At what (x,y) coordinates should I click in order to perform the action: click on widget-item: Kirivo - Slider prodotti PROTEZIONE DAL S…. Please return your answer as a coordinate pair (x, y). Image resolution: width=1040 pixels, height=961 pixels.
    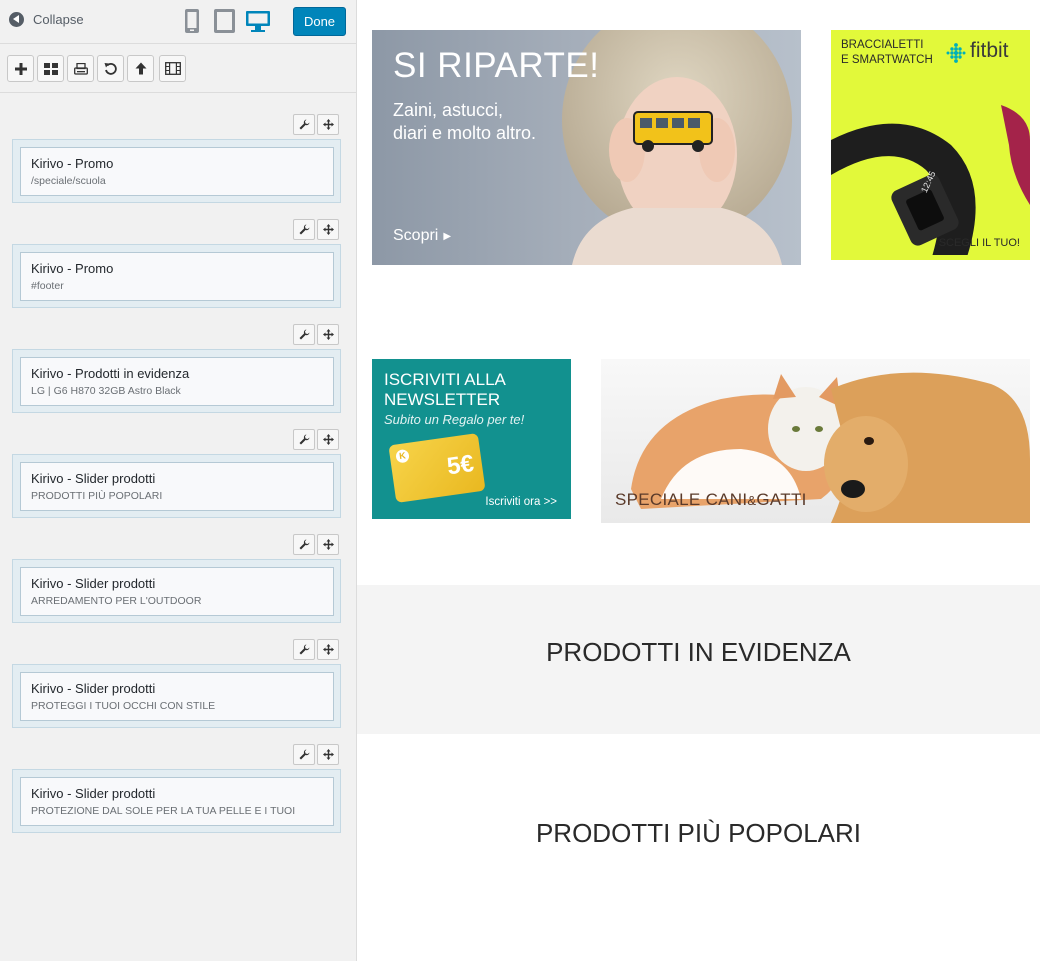
    Looking at the image, I should click on (176, 801).